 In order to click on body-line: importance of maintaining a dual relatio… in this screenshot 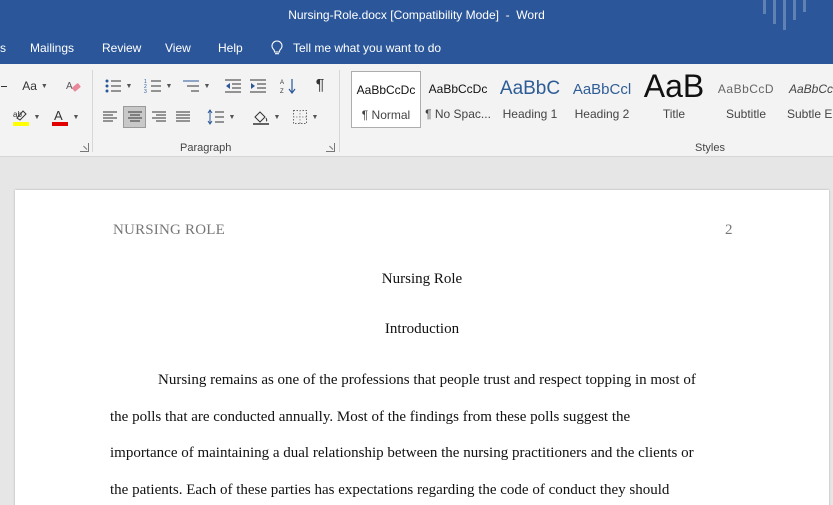, I will do `click(402, 453)`.